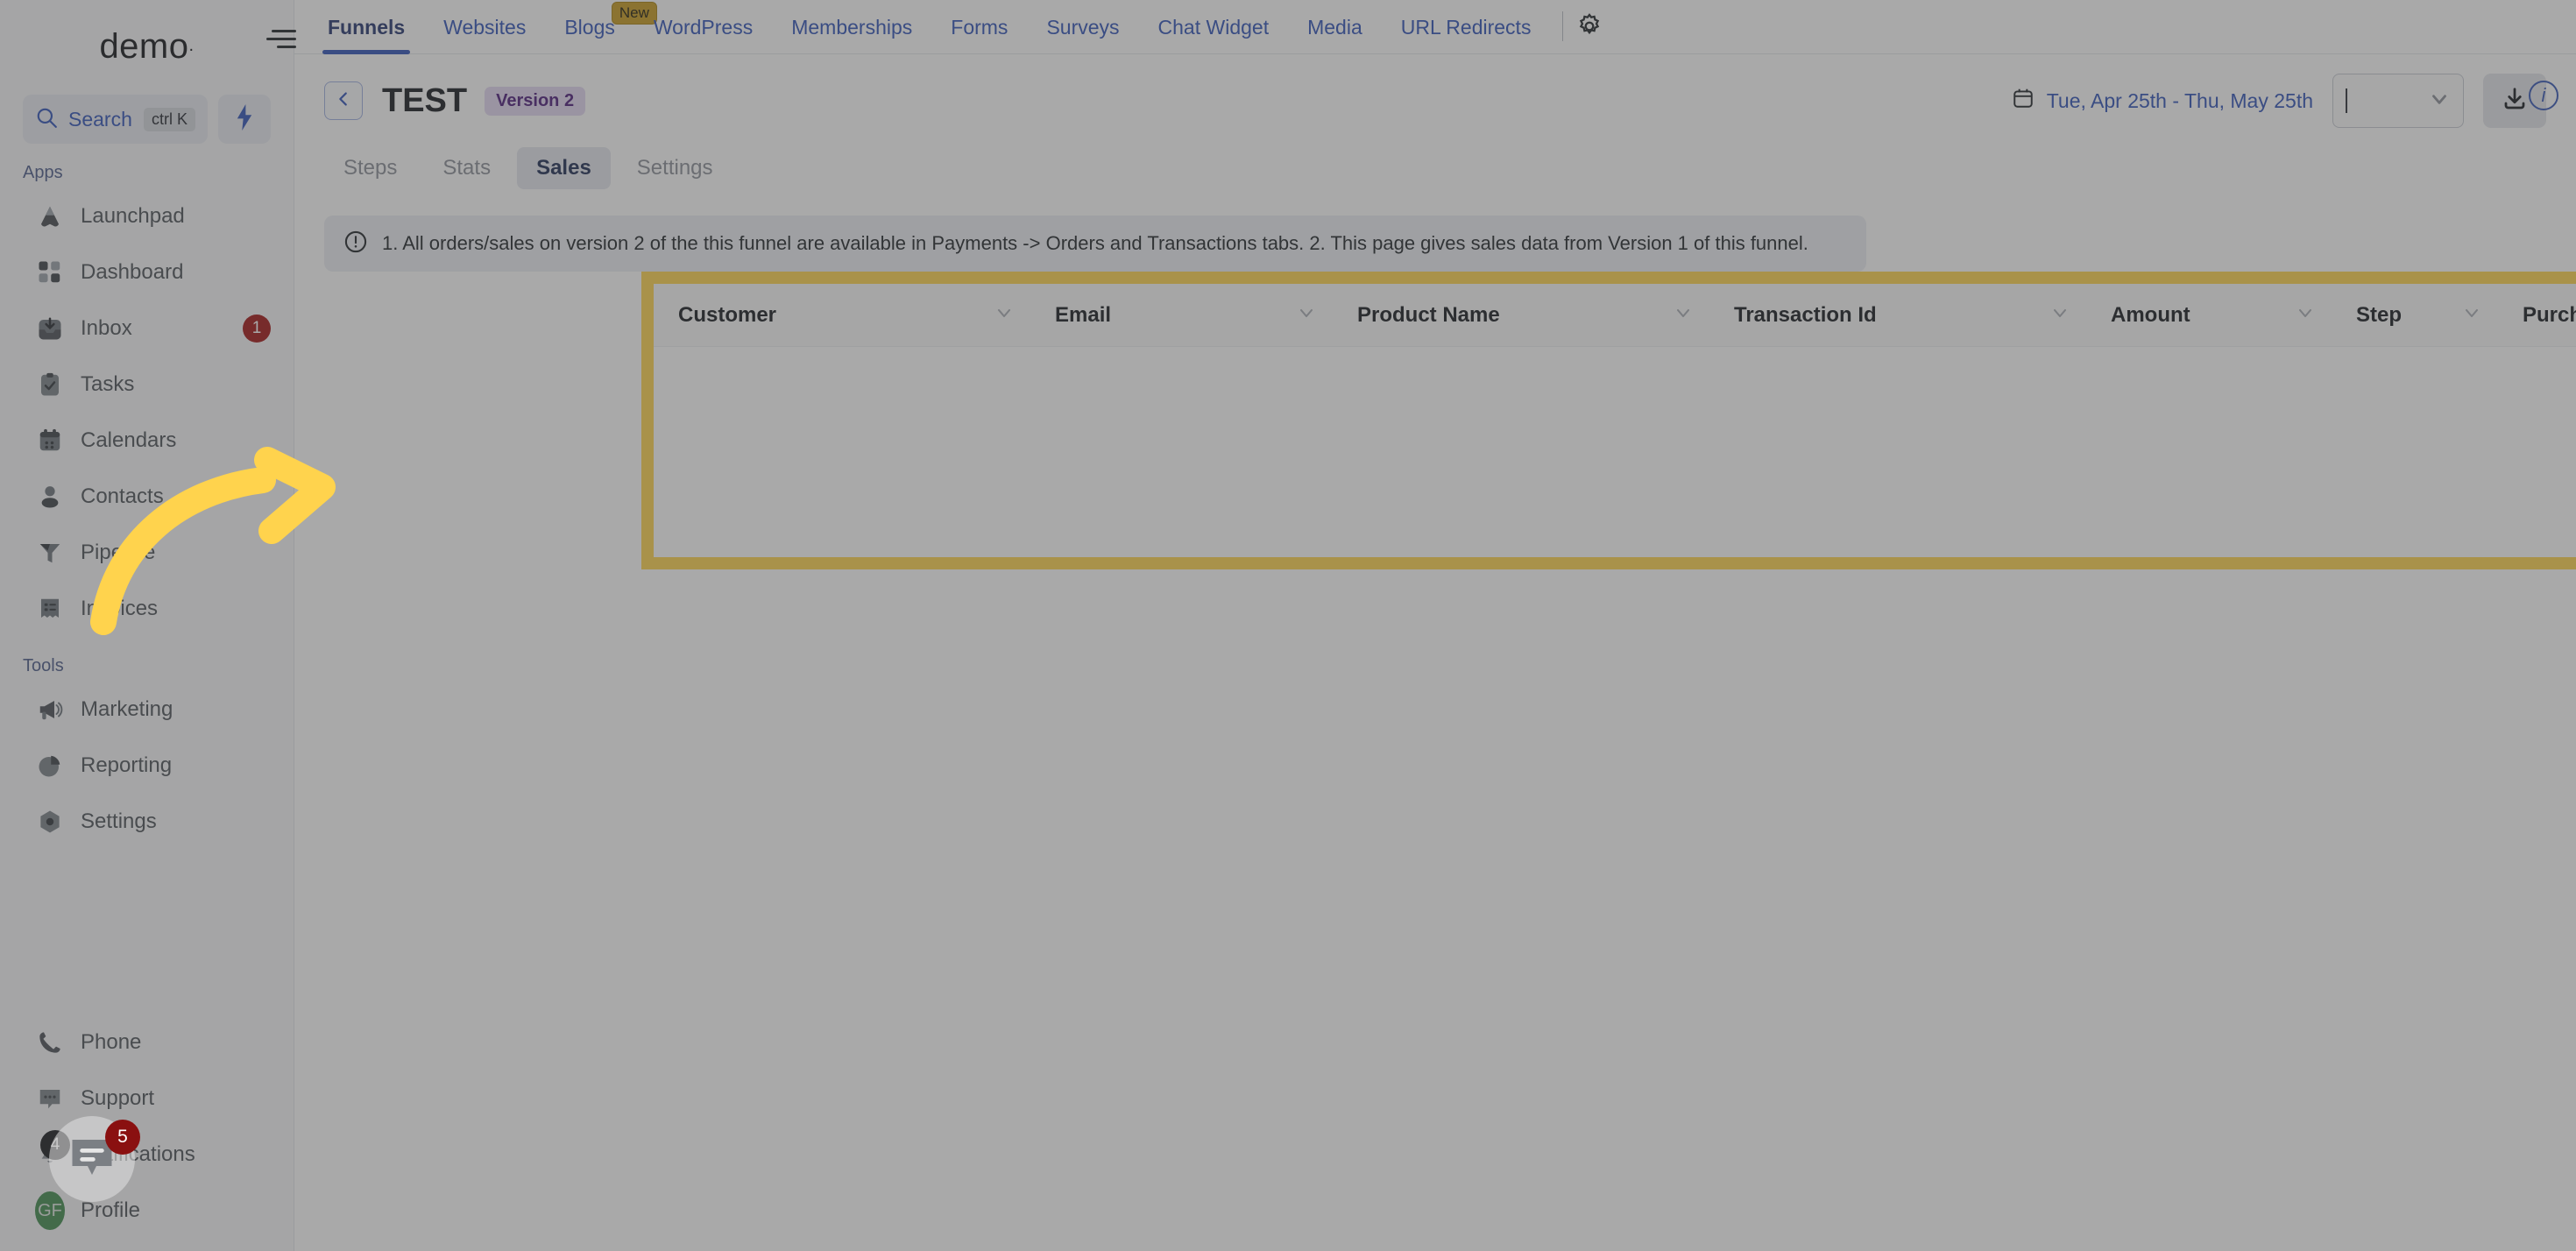  What do you see at coordinates (100, 119) in the screenshot?
I see `search-placeholder: Search` at bounding box center [100, 119].